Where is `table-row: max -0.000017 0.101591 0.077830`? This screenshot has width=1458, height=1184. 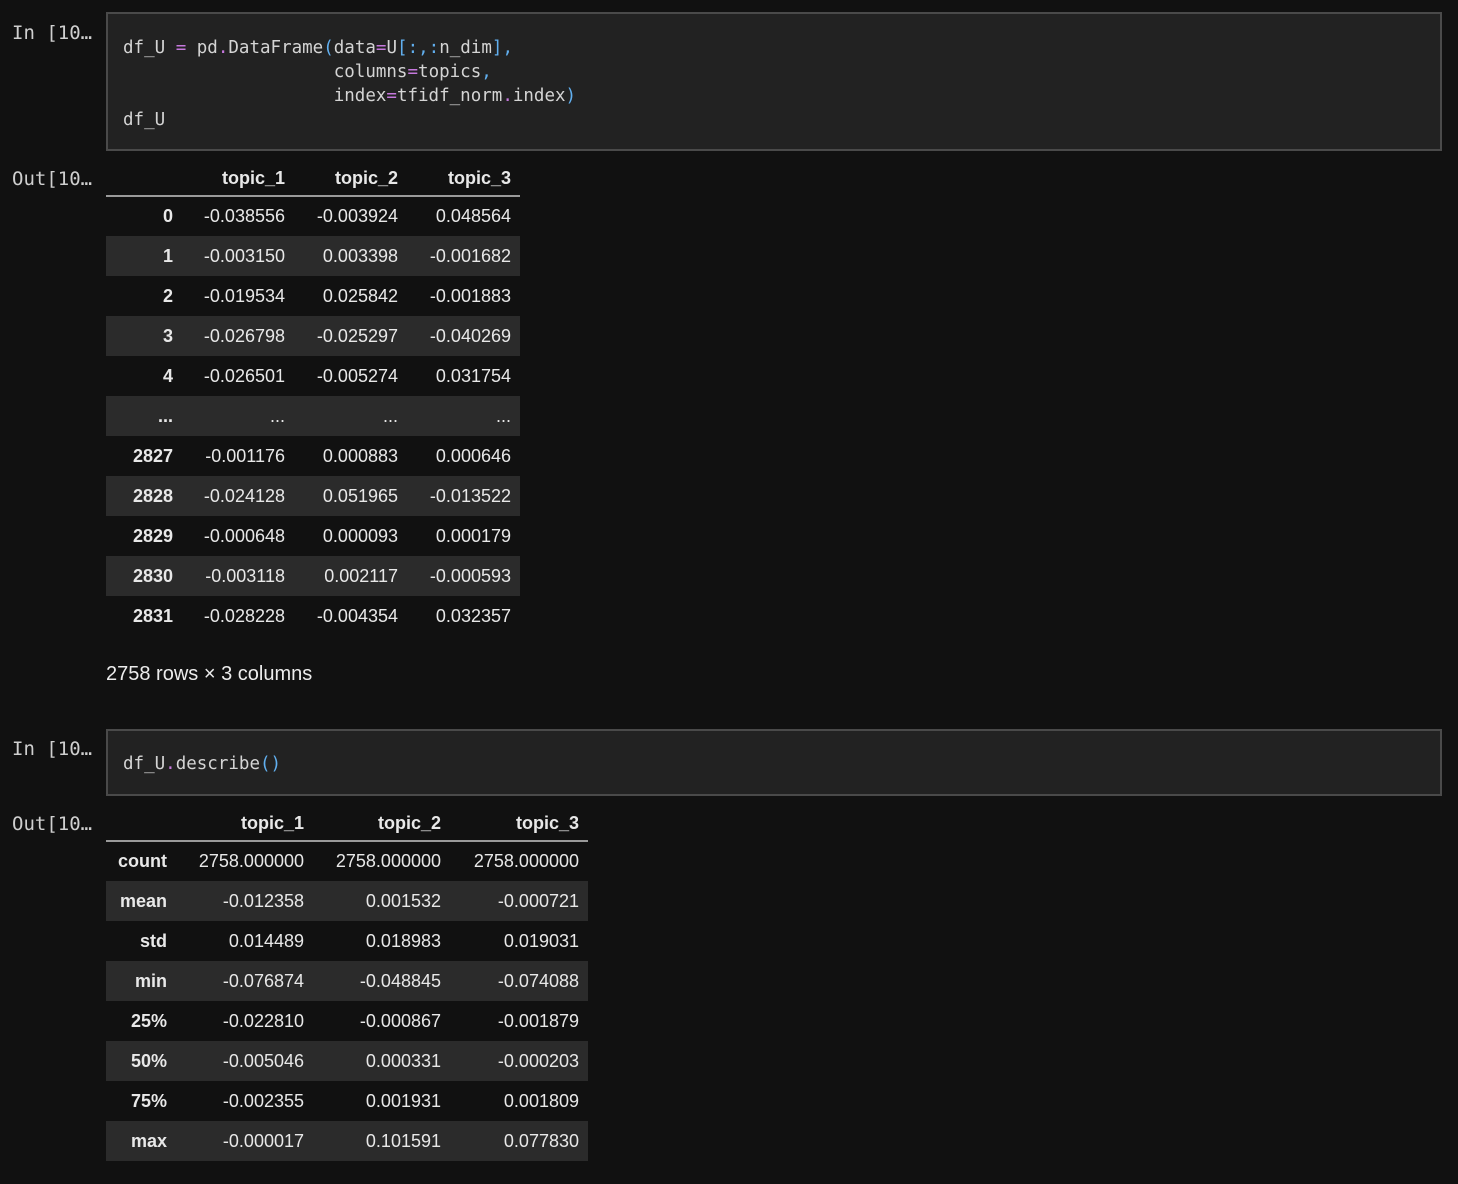 table-row: max -0.000017 0.101591 0.077830 is located at coordinates (347, 1141).